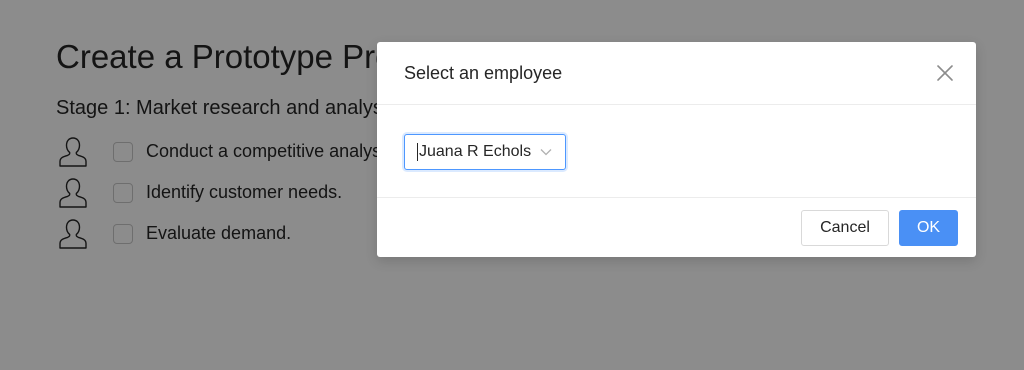 This screenshot has height=370, width=1024. Describe the element at coordinates (474, 152) in the screenshot. I see `employee-select-value: Juana R Echols` at that location.